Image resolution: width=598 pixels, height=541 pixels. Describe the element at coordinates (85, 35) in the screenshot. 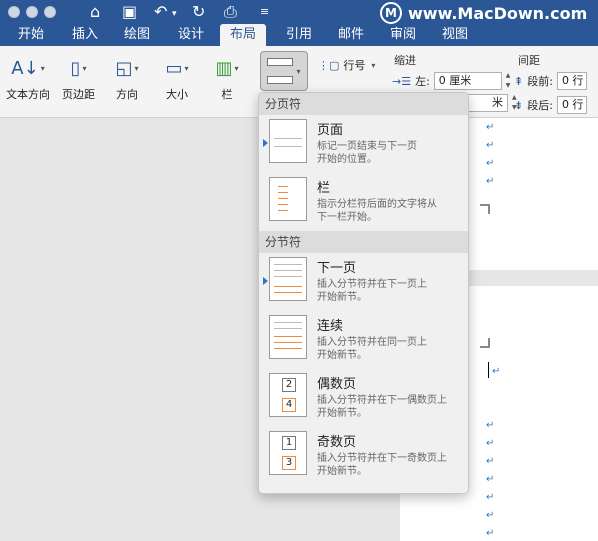

I see `tab-insert: 插入` at that location.